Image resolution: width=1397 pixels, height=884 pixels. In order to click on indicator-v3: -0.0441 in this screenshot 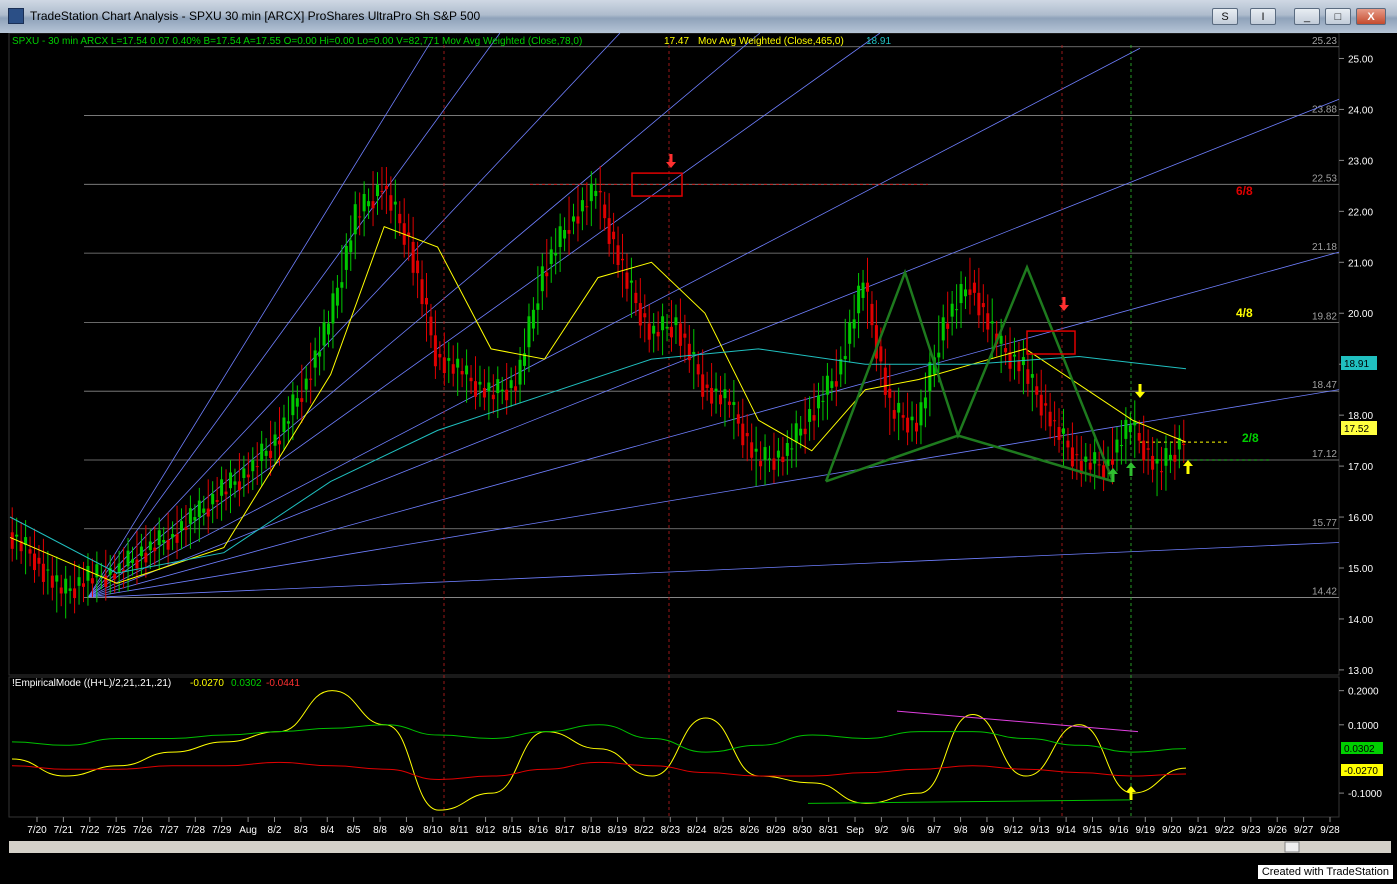, I will do `click(283, 683)`.